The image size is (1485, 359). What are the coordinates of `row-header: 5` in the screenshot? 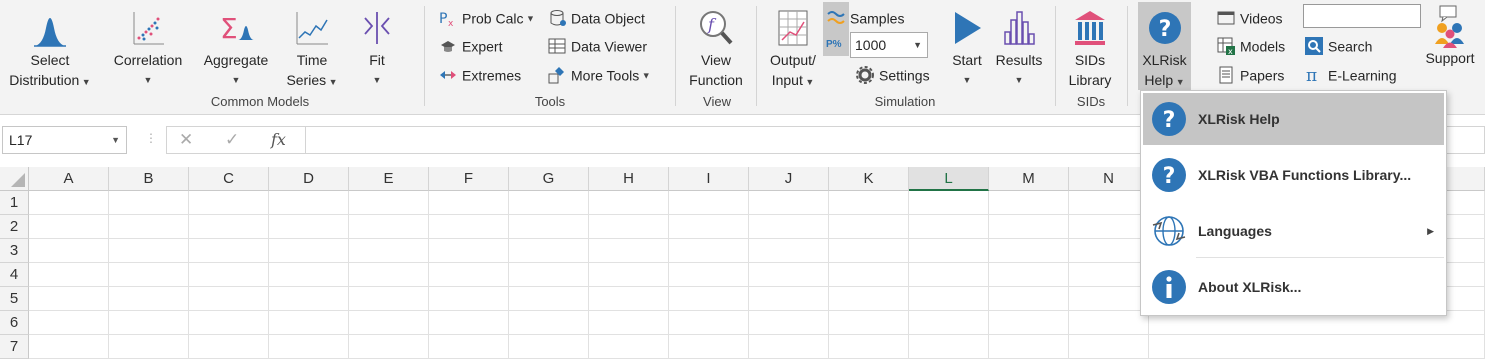 It's located at (14, 299).